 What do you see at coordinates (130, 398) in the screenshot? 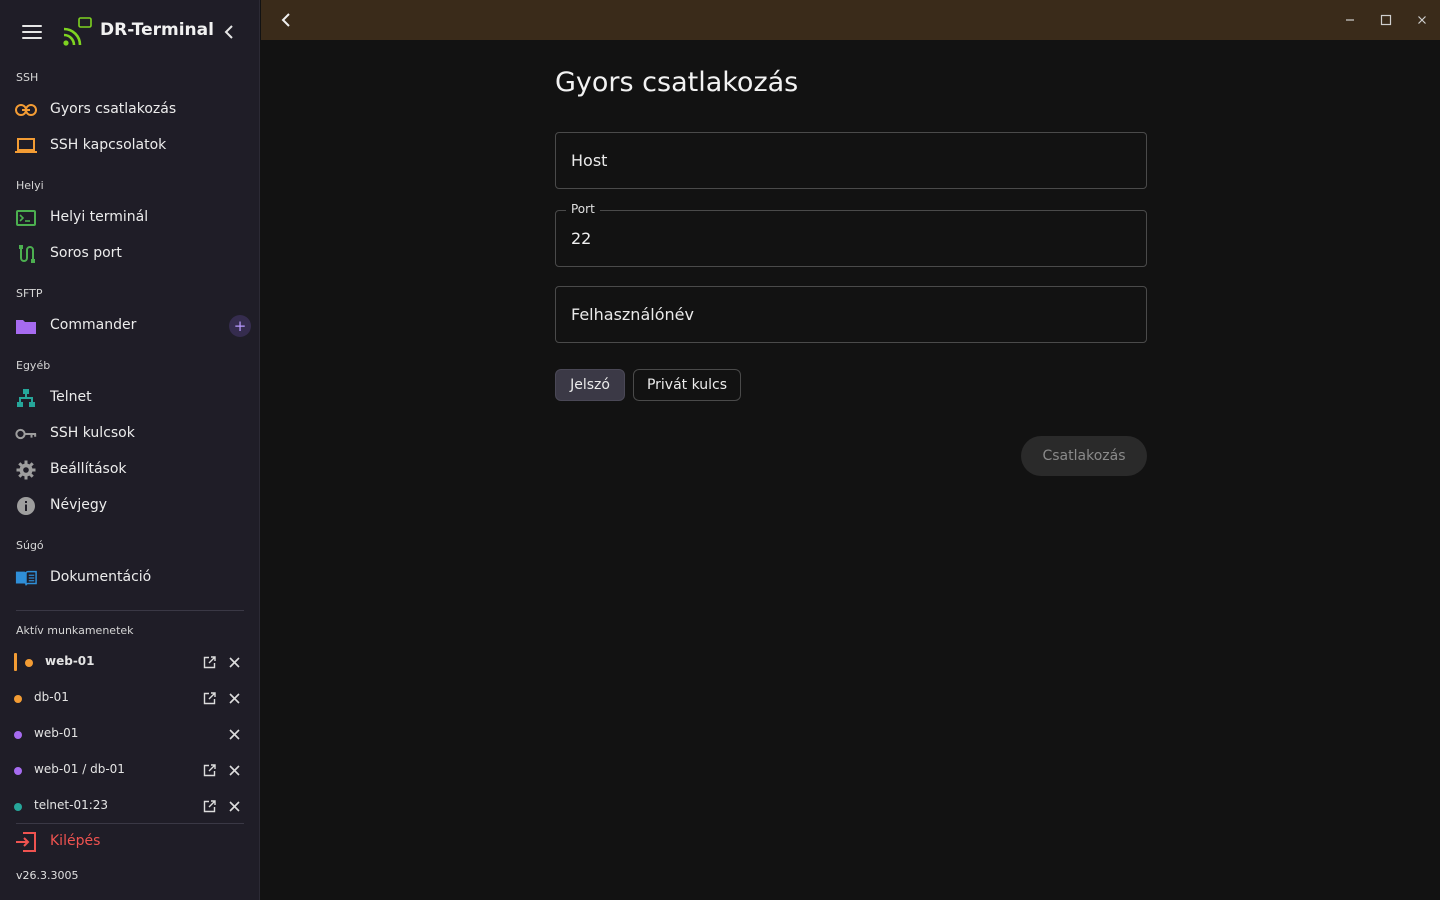
I see `sidebar-item-telnet: Telnet` at bounding box center [130, 398].